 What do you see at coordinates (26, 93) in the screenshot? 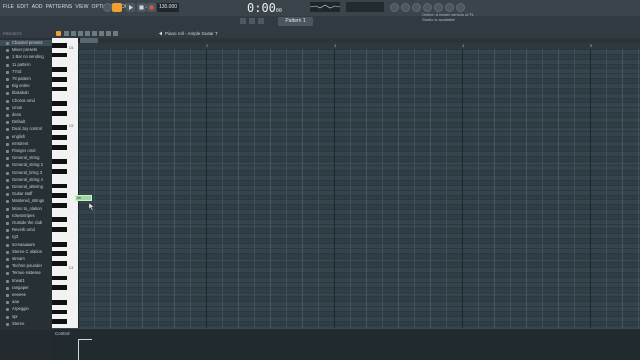
I see `browser-item: blakakah` at bounding box center [26, 93].